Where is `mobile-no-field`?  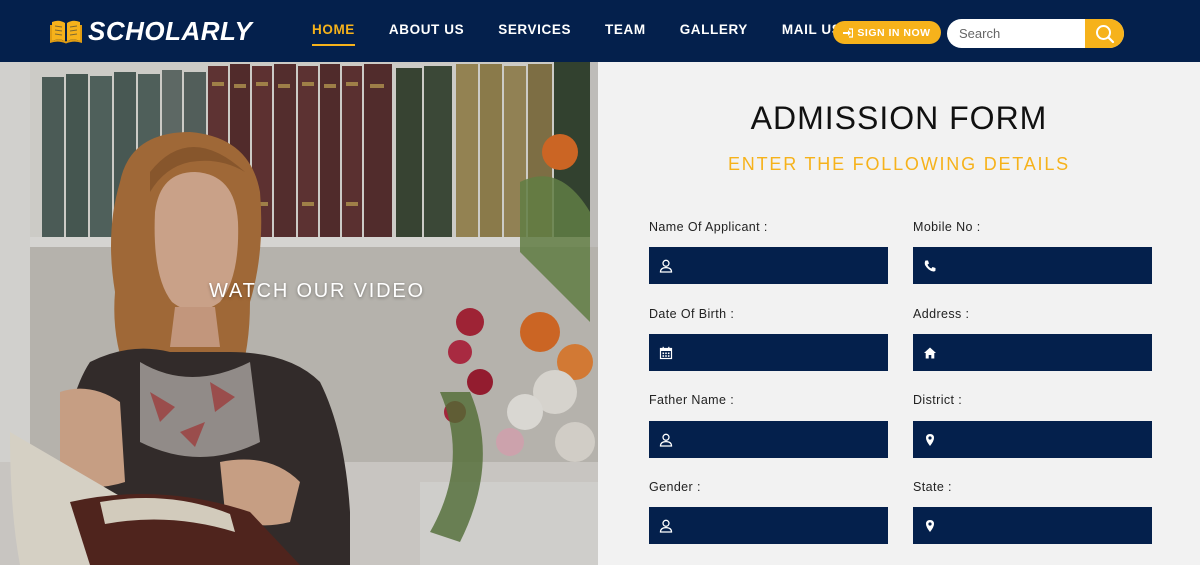 mobile-no-field is located at coordinates (1032, 265).